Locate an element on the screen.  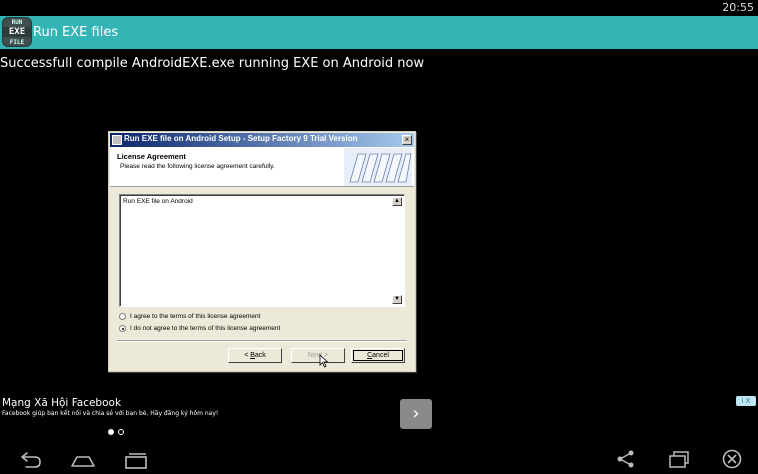
app-icon-line2: EXE is located at coordinates (17, 32).